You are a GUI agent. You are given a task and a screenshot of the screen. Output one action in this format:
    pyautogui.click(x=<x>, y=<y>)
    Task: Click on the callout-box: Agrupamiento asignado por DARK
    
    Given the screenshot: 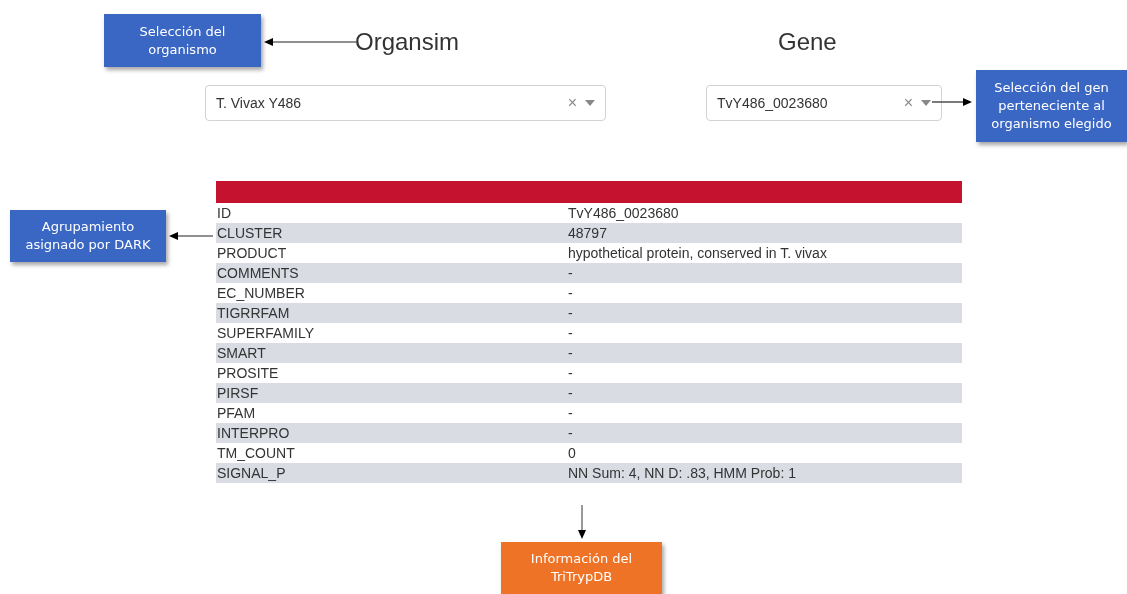 What is the action you would take?
    pyautogui.click(x=88, y=236)
    